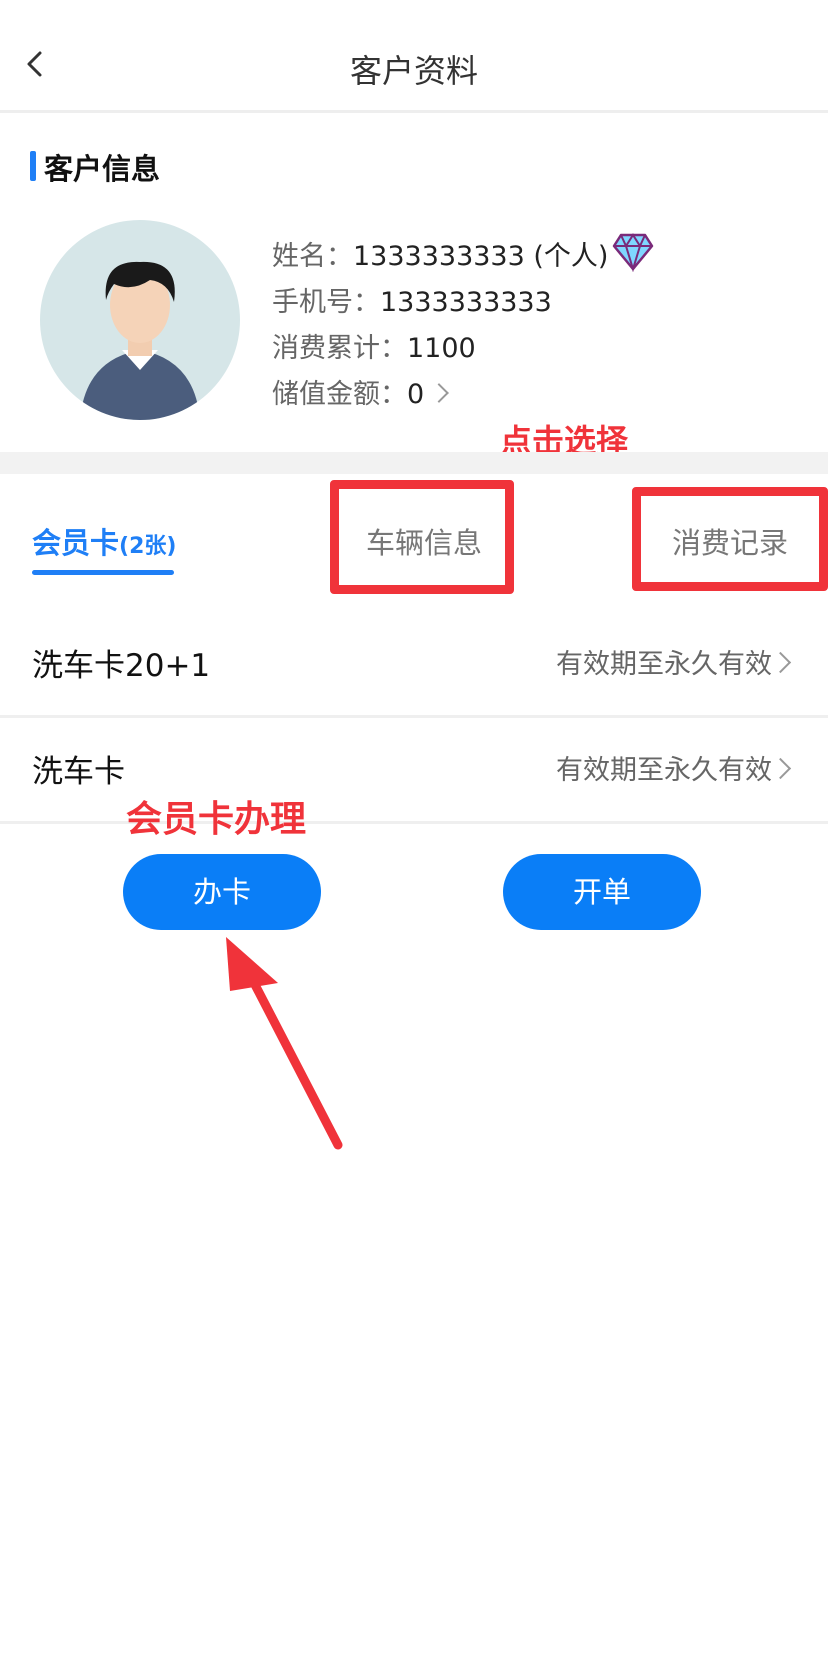 Image resolution: width=828 pixels, height=1668 pixels. What do you see at coordinates (466, 302) in the screenshot?
I see `phone-value: 1333333333` at bounding box center [466, 302].